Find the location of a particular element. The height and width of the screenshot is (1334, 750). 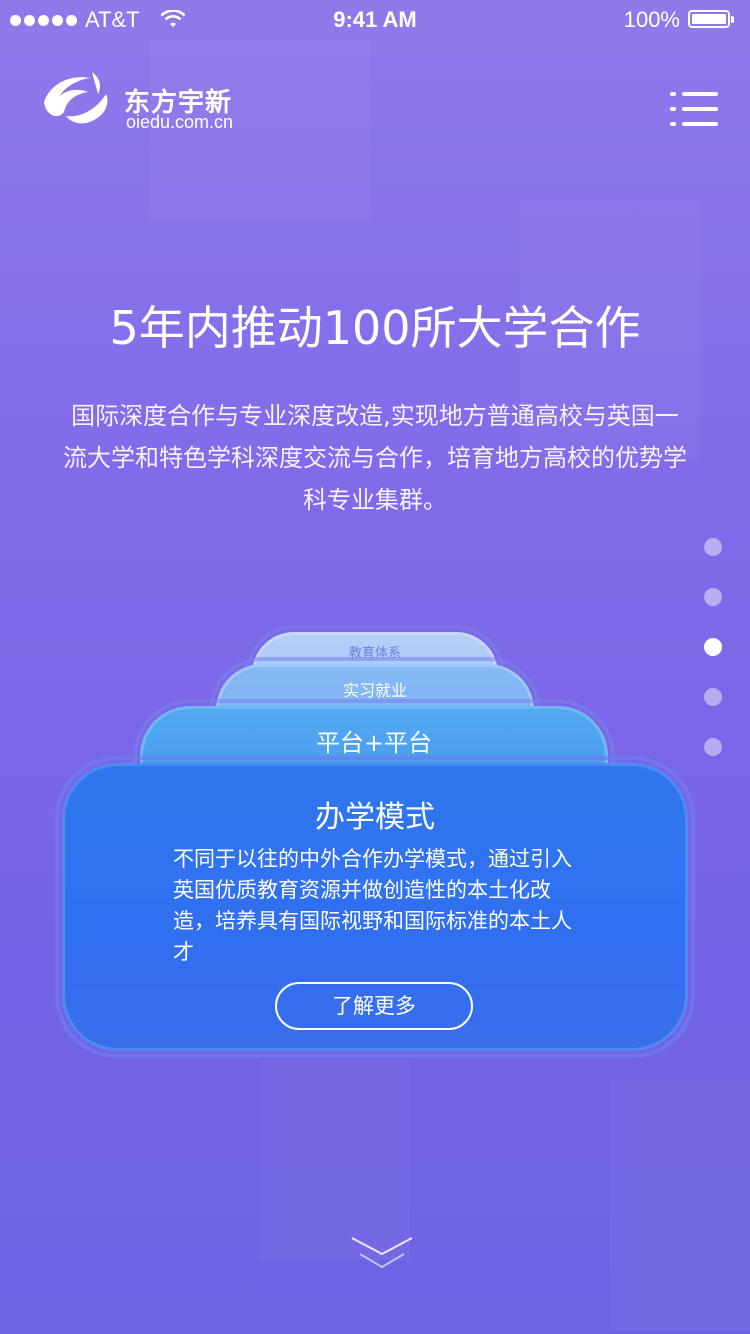

hamburger-menu-icon is located at coordinates (694, 109).